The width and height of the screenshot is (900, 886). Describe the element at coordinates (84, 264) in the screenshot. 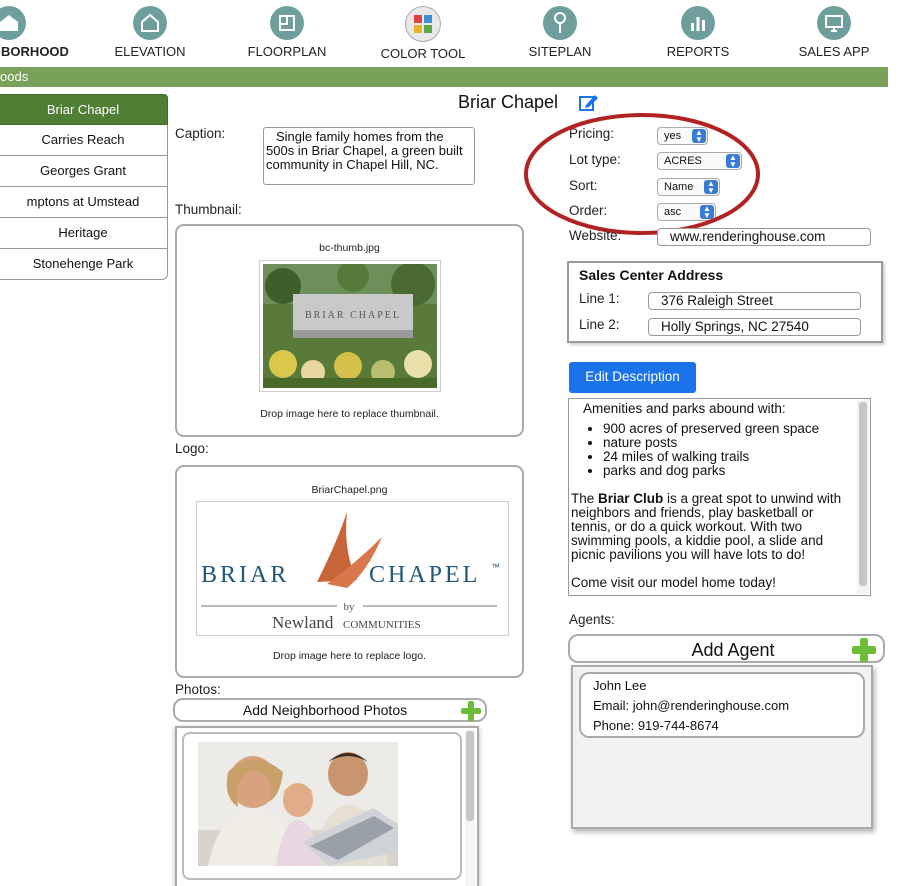

I see `sidebar-item-stonehenge-park: Stonehenge Park` at that location.